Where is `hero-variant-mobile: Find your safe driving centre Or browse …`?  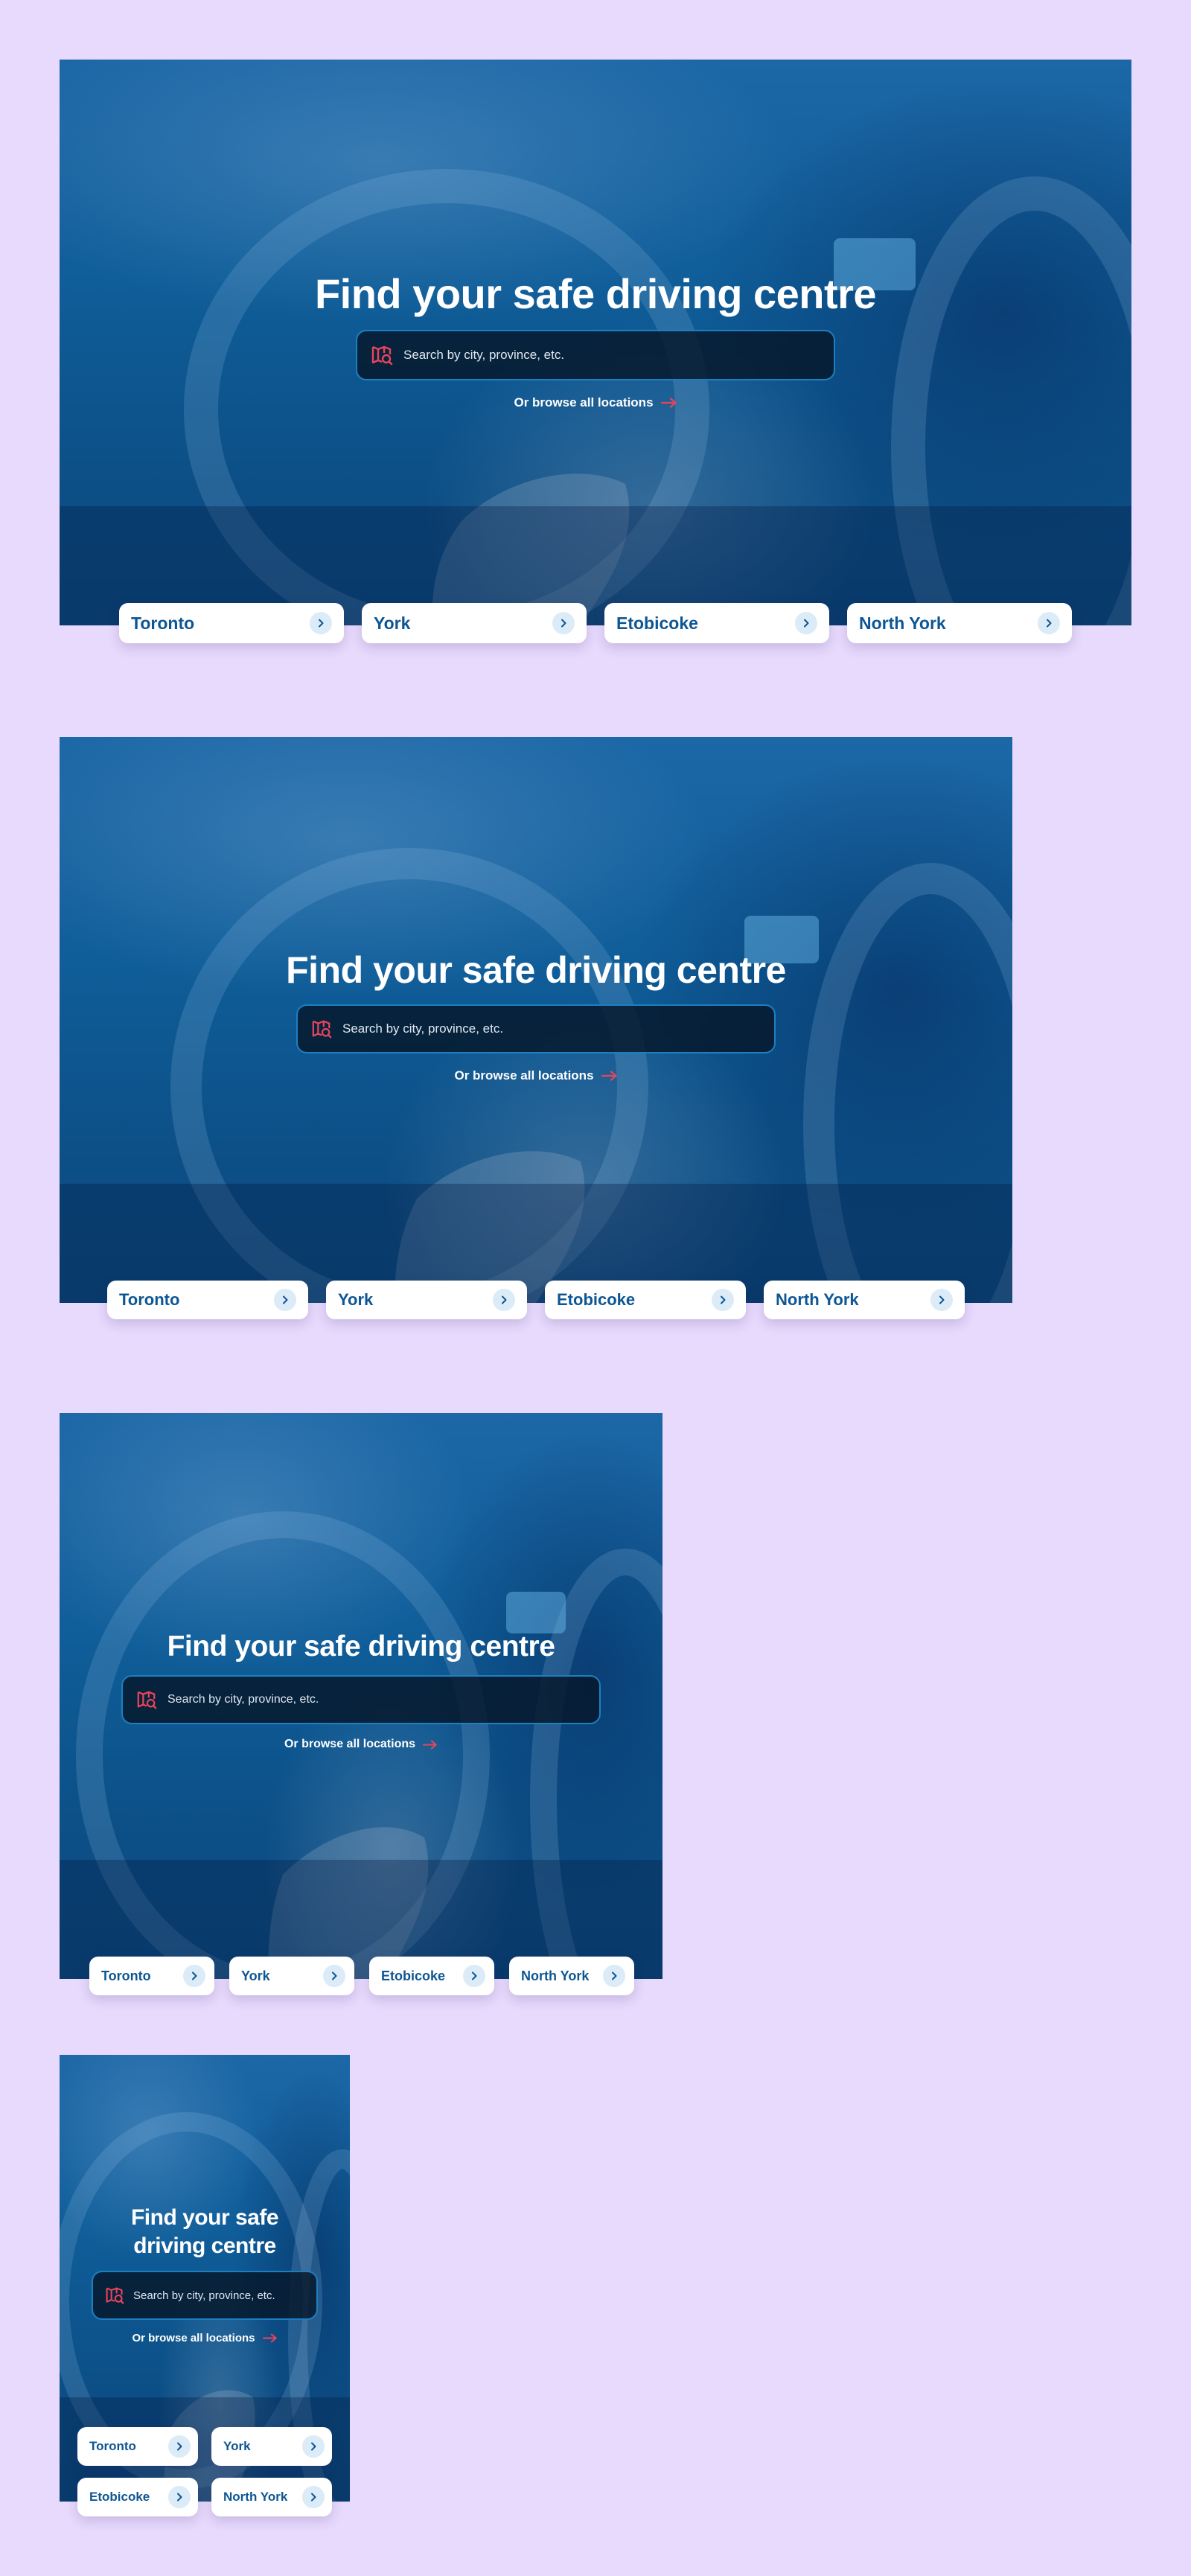
hero-variant-mobile: Find your safe driving centre Or browse … is located at coordinates (205, 2286).